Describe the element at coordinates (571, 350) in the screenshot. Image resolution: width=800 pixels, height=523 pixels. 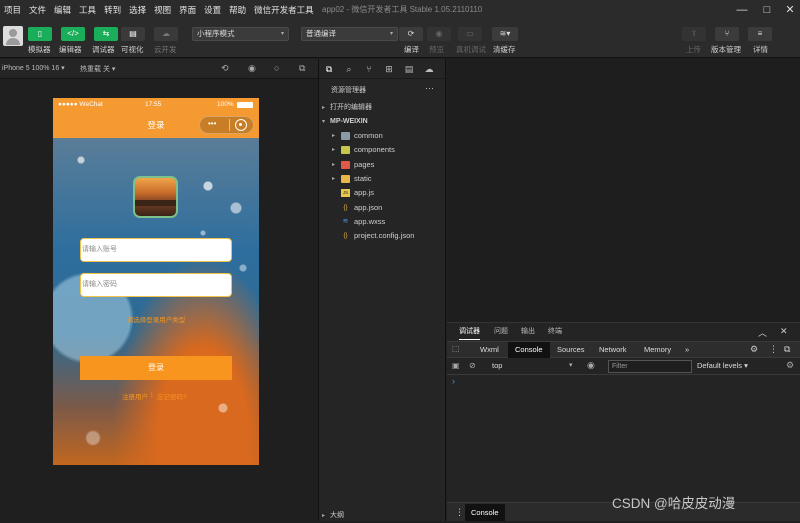
I see `tab-sources: Sources` at that location.